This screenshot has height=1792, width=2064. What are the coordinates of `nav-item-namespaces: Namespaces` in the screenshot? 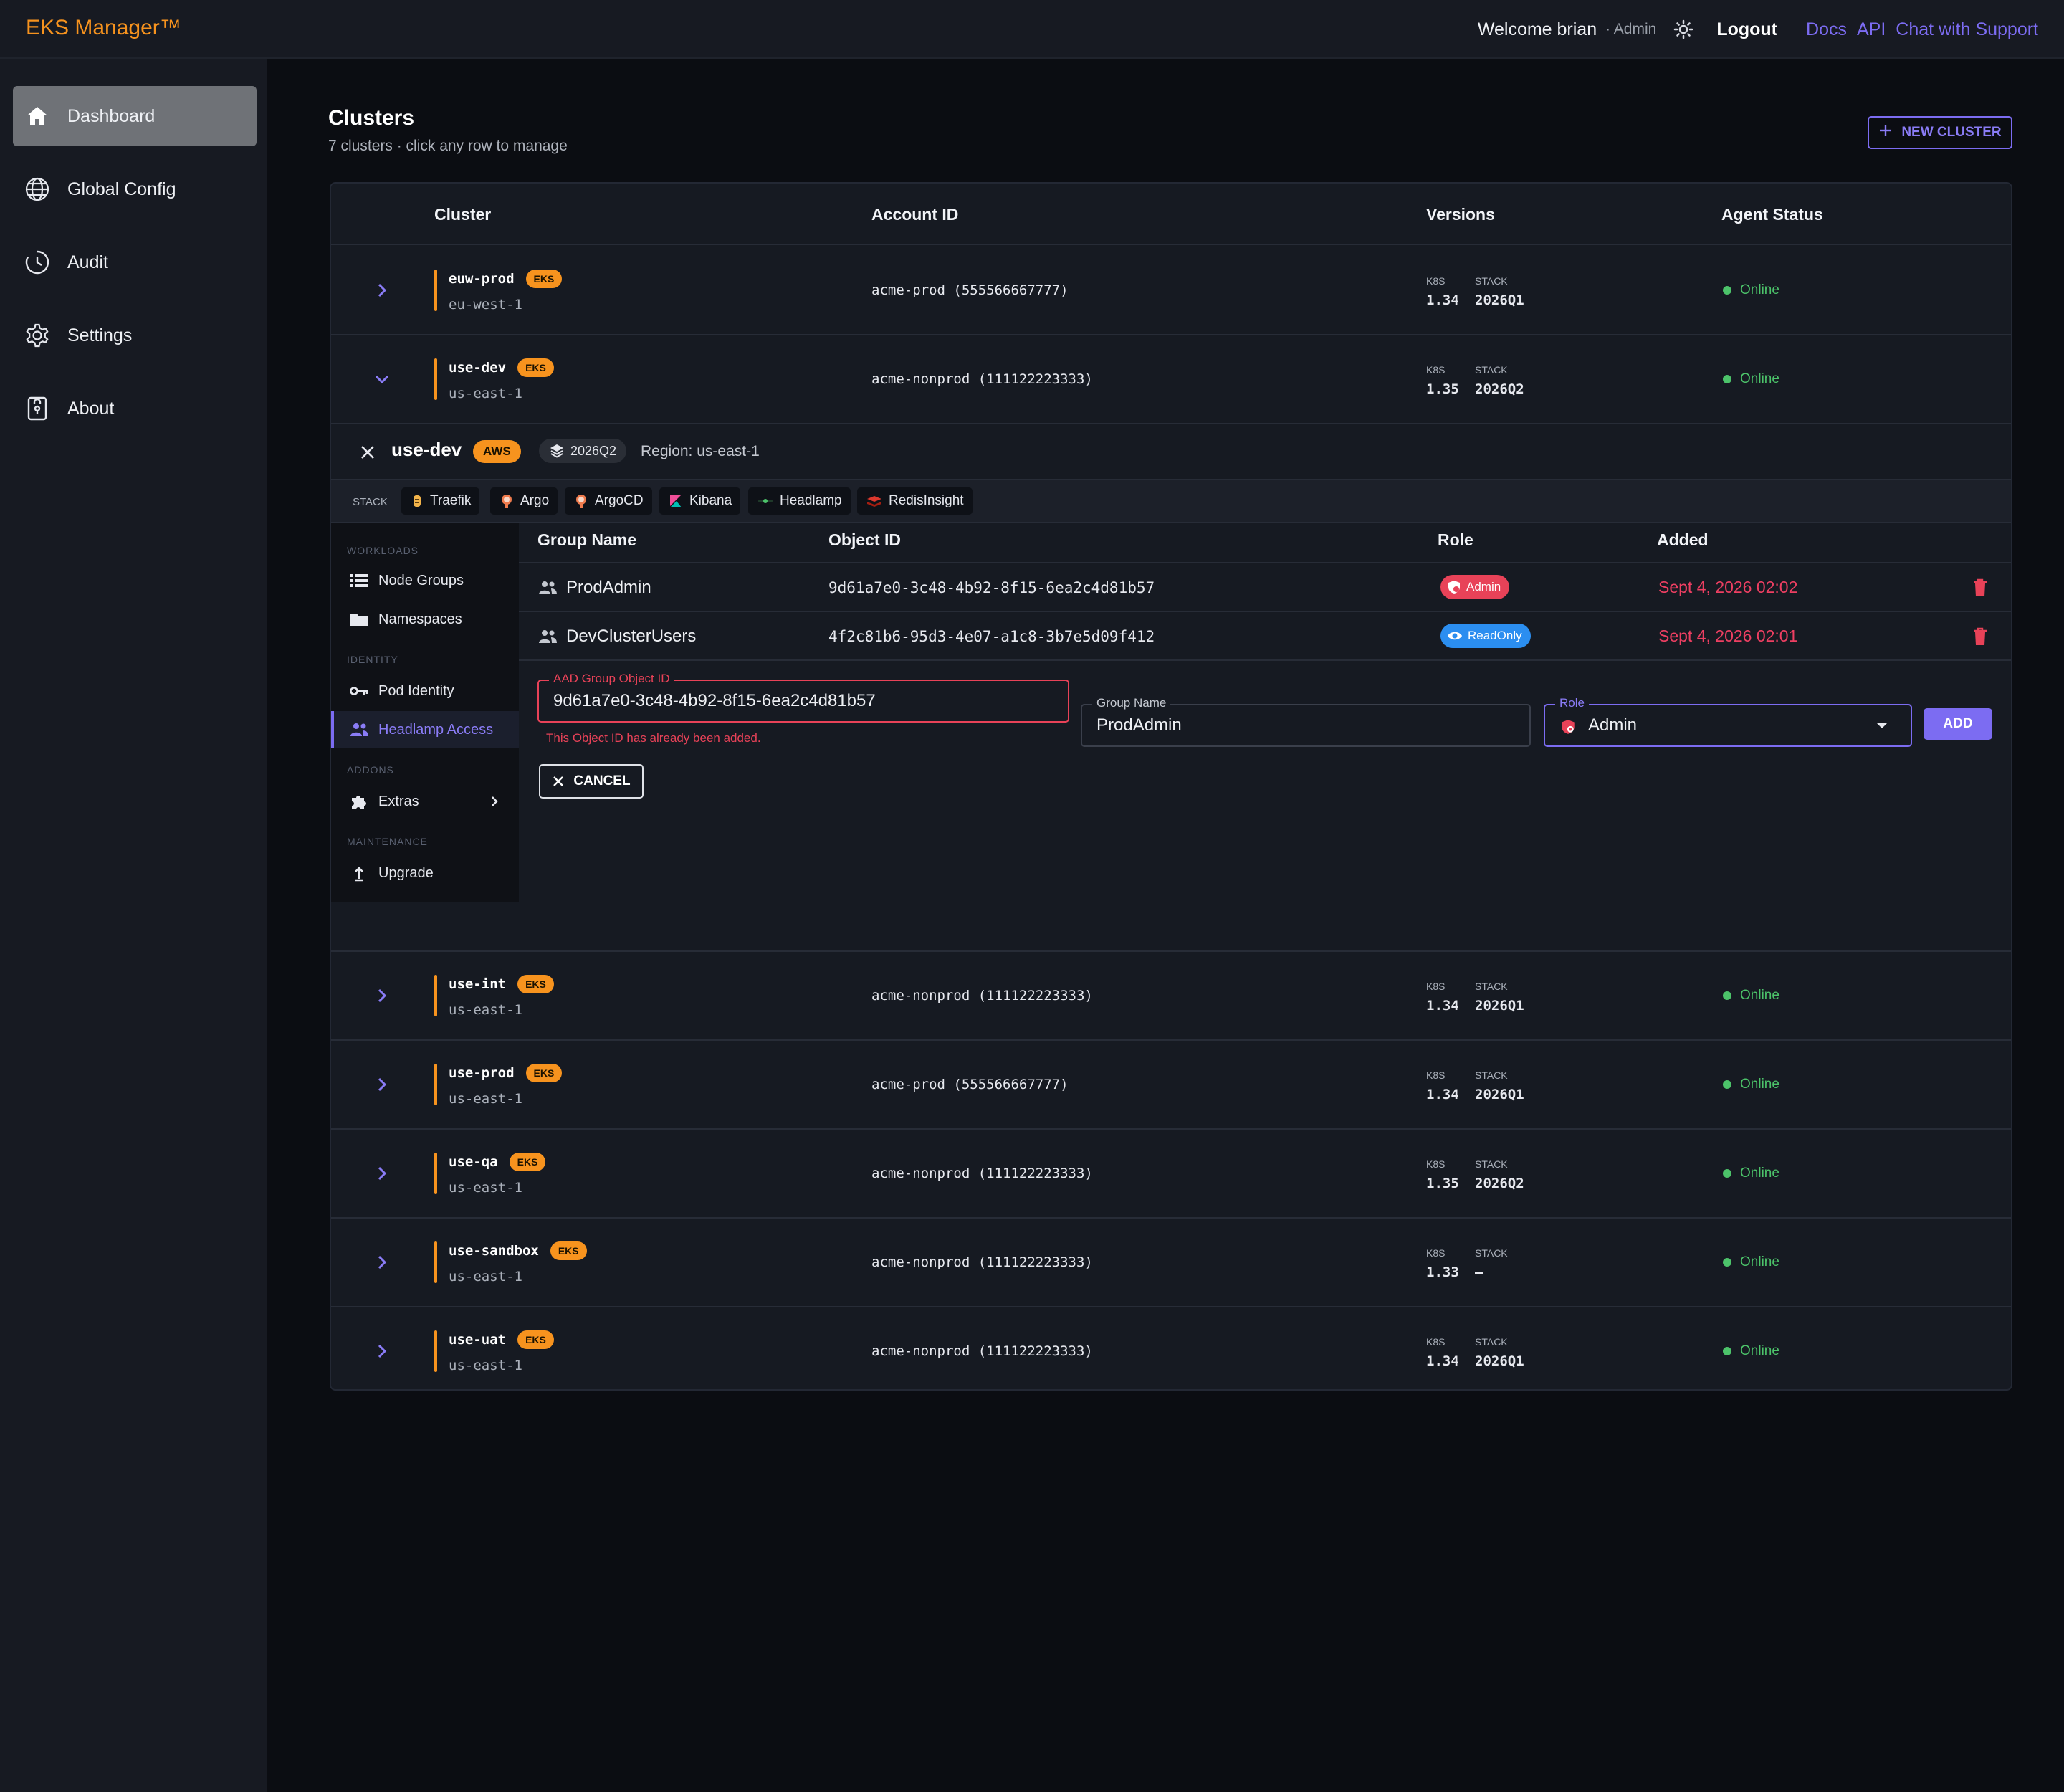 It's located at (425, 620).